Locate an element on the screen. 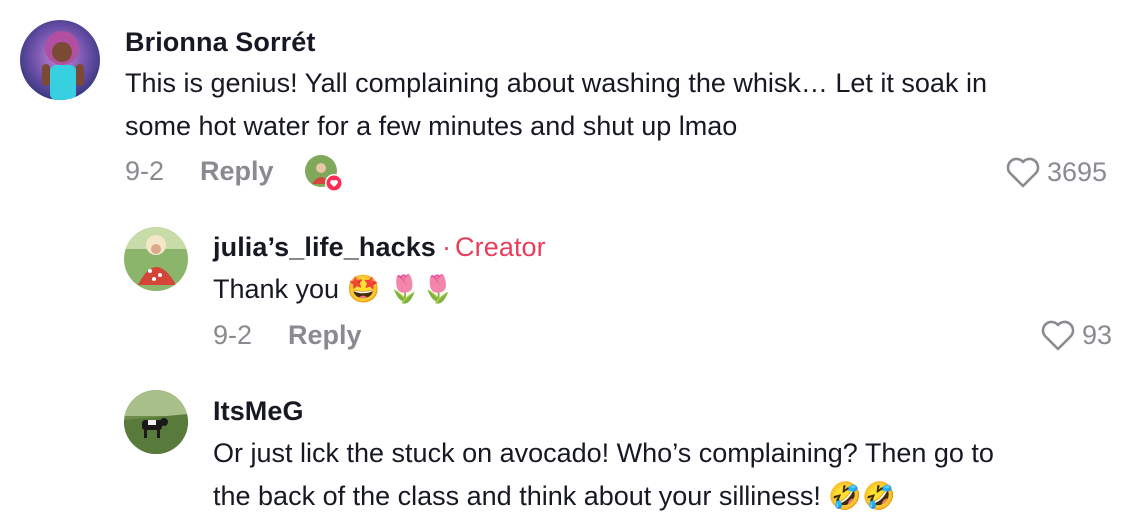 Image resolution: width=1136 pixels, height=520 pixels. like-button: 93 is located at coordinates (1076, 335).